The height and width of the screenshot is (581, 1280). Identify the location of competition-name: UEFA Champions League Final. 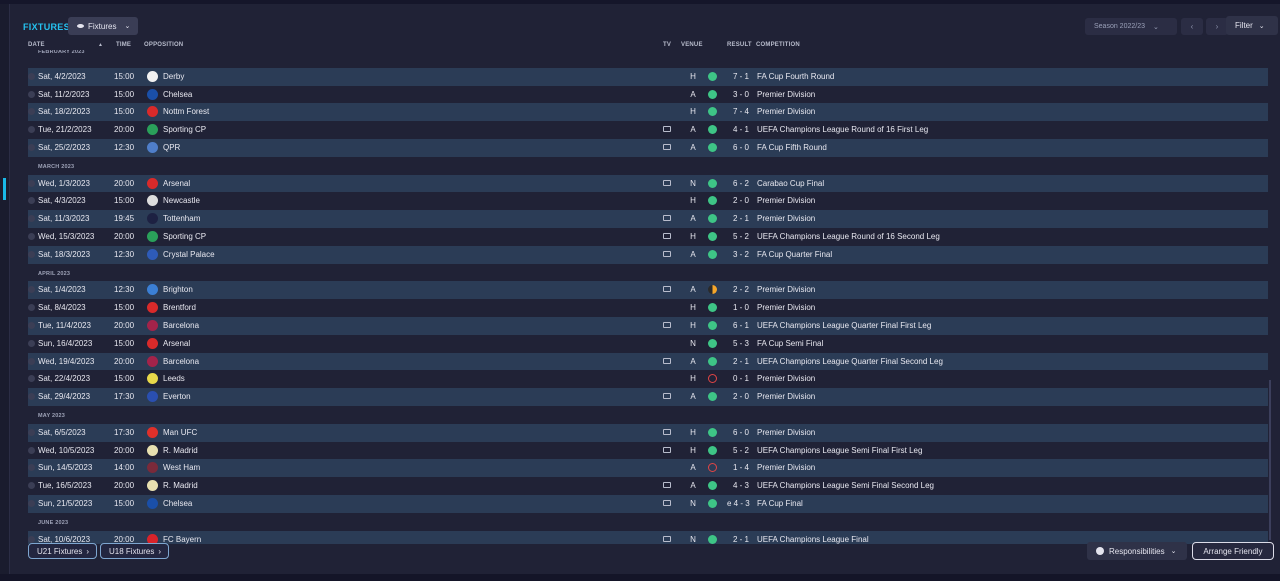
(813, 539).